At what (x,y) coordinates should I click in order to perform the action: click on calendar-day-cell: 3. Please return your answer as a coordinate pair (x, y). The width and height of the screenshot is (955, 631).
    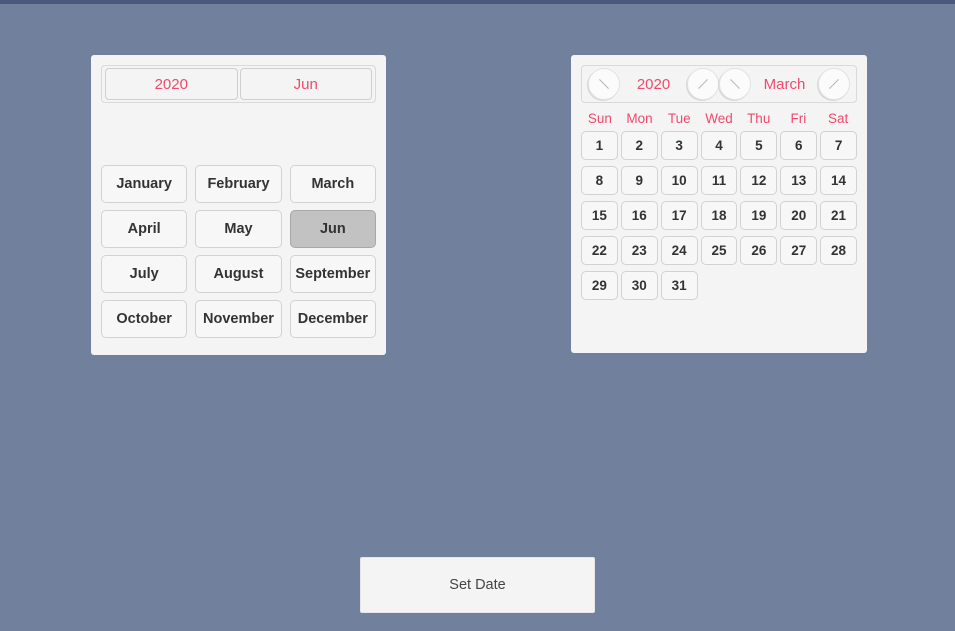
    Looking at the image, I should click on (679, 145).